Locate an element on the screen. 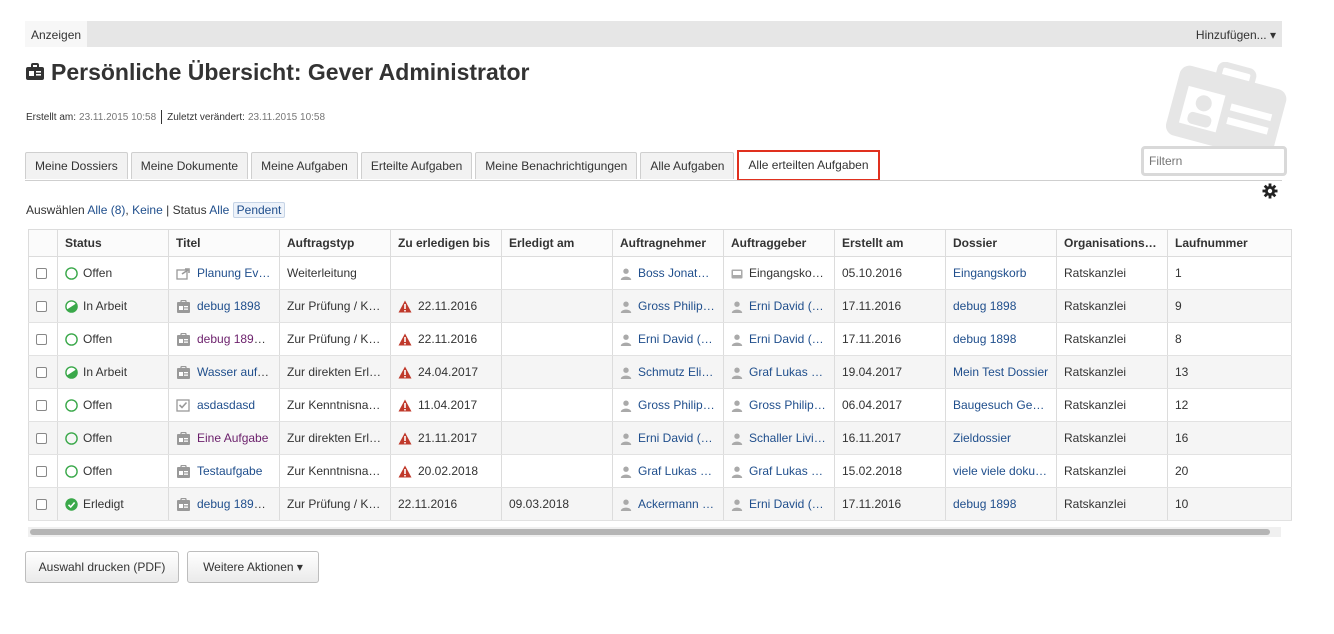 The image size is (1334, 634). done-cell is located at coordinates (557, 273).